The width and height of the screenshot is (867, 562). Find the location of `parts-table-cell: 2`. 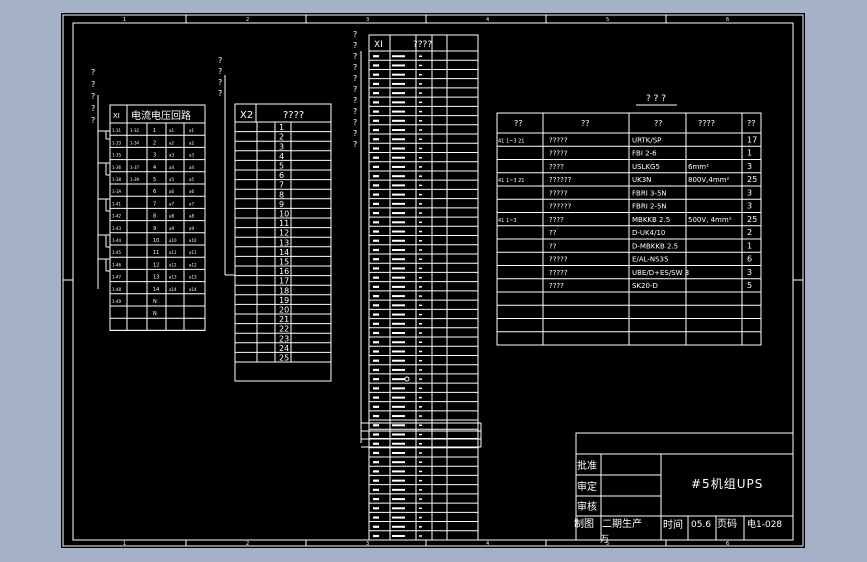

parts-table-cell: 2 is located at coordinates (749, 232).